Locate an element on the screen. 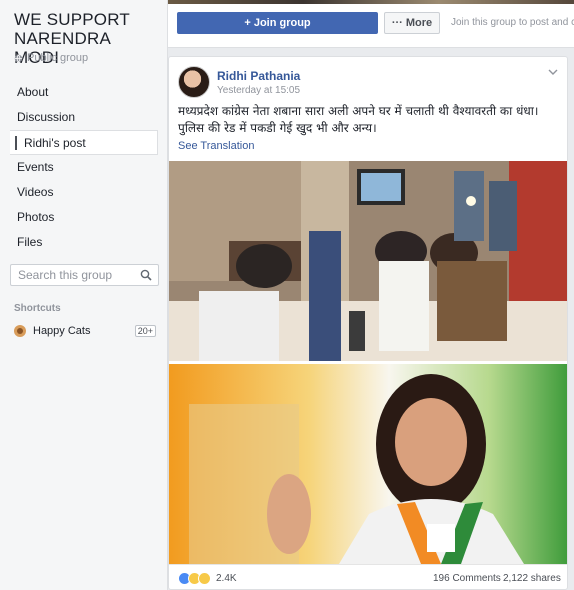 The height and width of the screenshot is (590, 574). join-group-button: + Join group is located at coordinates (277, 23).